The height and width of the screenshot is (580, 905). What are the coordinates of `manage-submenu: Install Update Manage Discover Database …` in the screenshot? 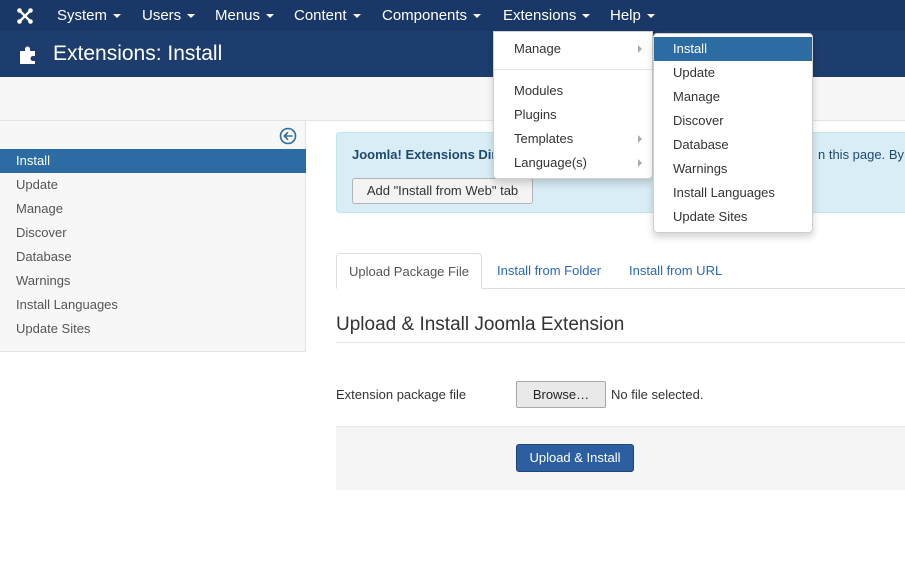 It's located at (733, 133).